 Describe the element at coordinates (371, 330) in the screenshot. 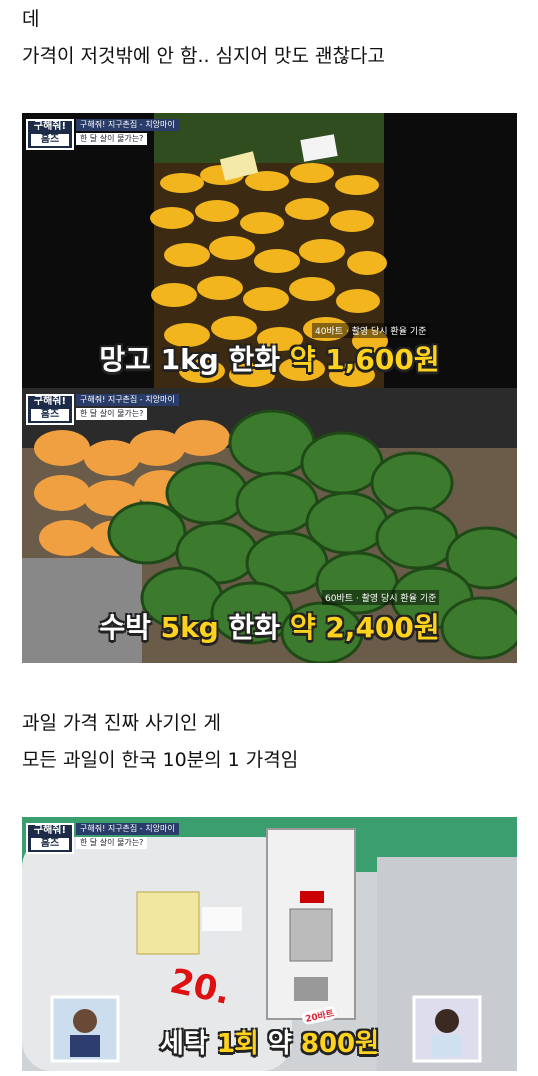

I see `exchange-note: 40바트 · 촬영 당시 환율 기준` at that location.